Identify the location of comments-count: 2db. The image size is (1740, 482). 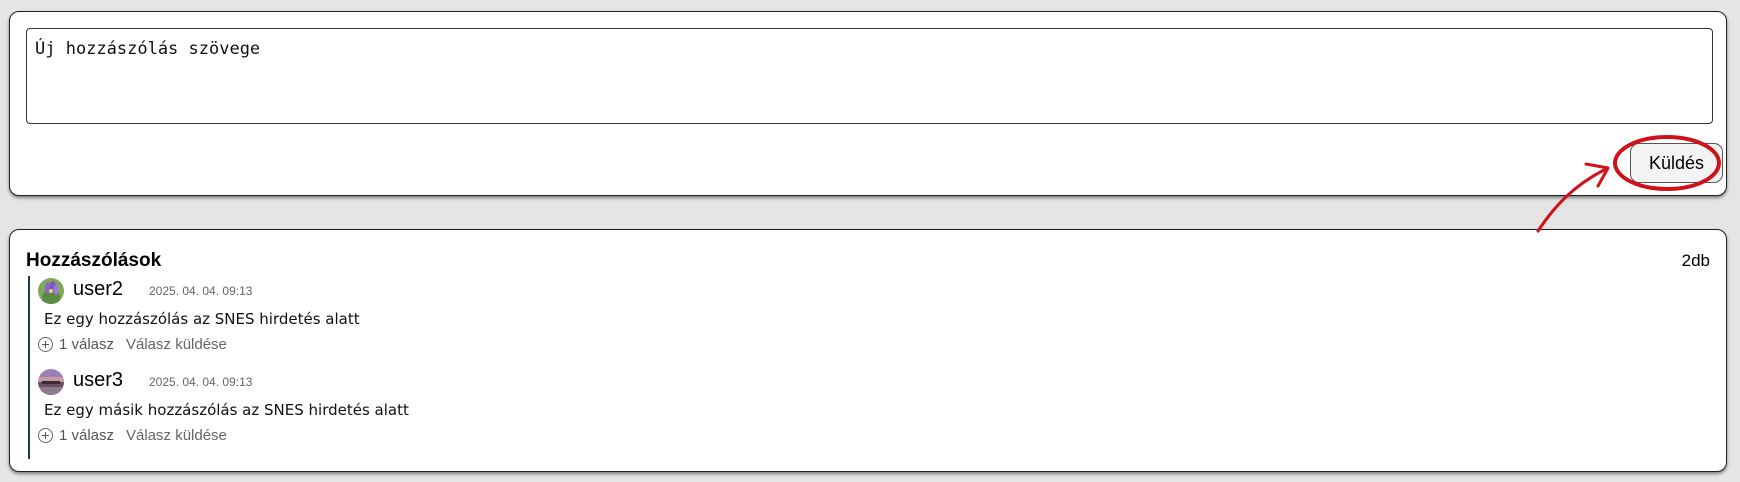
(1695, 260).